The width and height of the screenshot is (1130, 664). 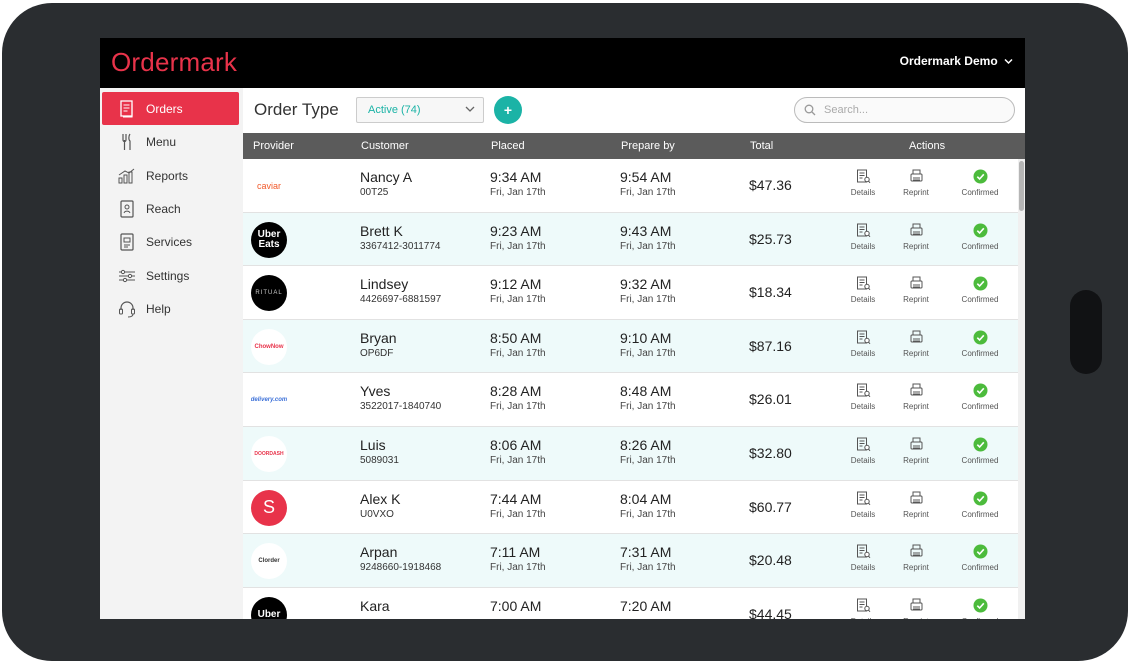 What do you see at coordinates (1008, 61) in the screenshot?
I see `chevron-down-icon` at bounding box center [1008, 61].